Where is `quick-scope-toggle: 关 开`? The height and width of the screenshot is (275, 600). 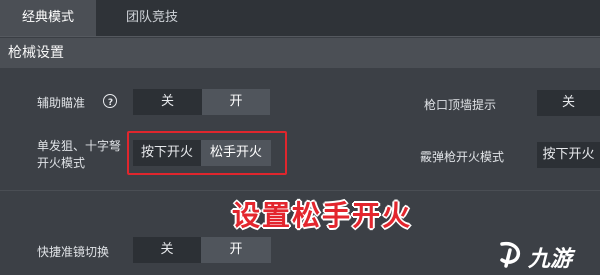 quick-scope-toggle: 关 开 is located at coordinates (202, 250).